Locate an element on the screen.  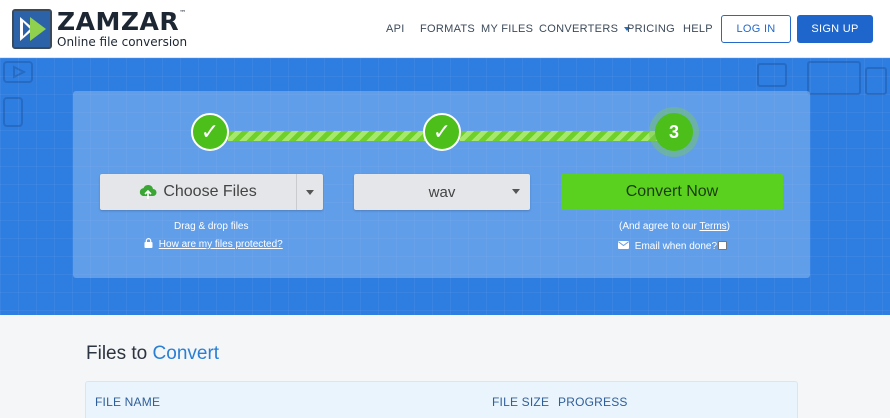
column-file-name: FILE NAME is located at coordinates (128, 402).